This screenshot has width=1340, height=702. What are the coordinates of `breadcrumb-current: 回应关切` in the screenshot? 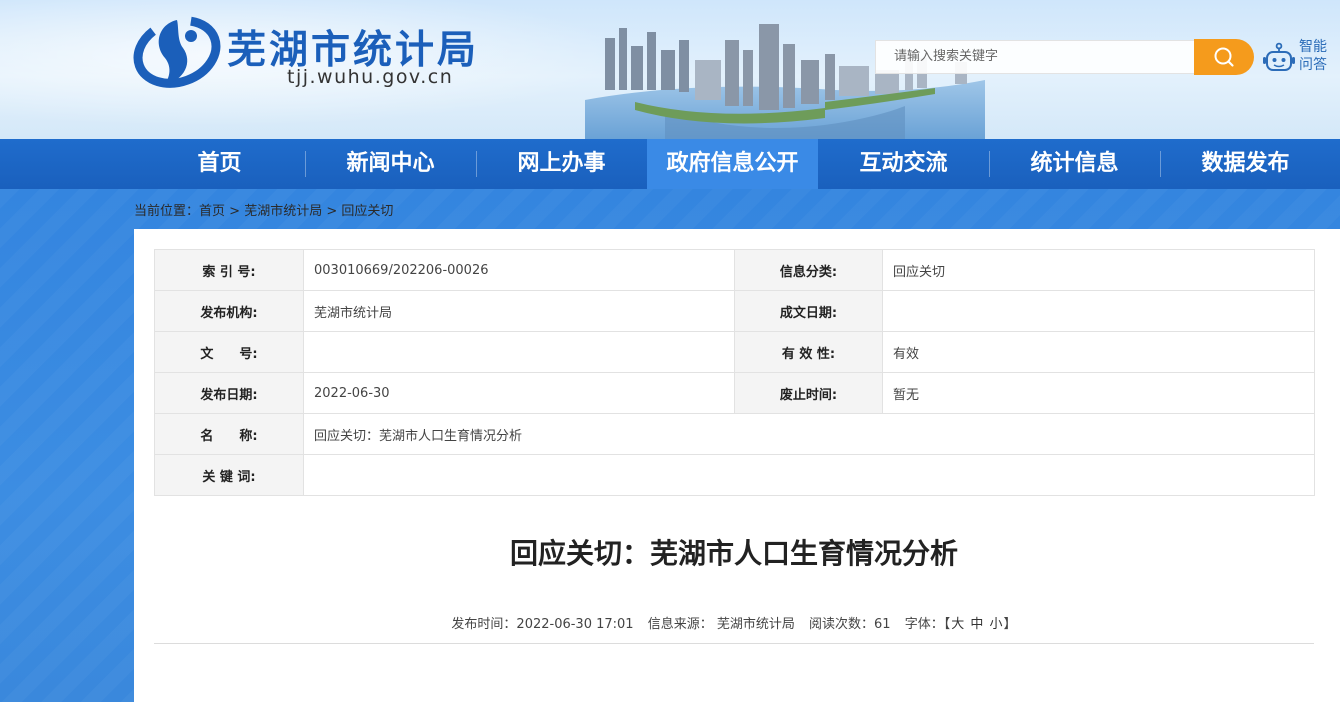 It's located at (367, 211).